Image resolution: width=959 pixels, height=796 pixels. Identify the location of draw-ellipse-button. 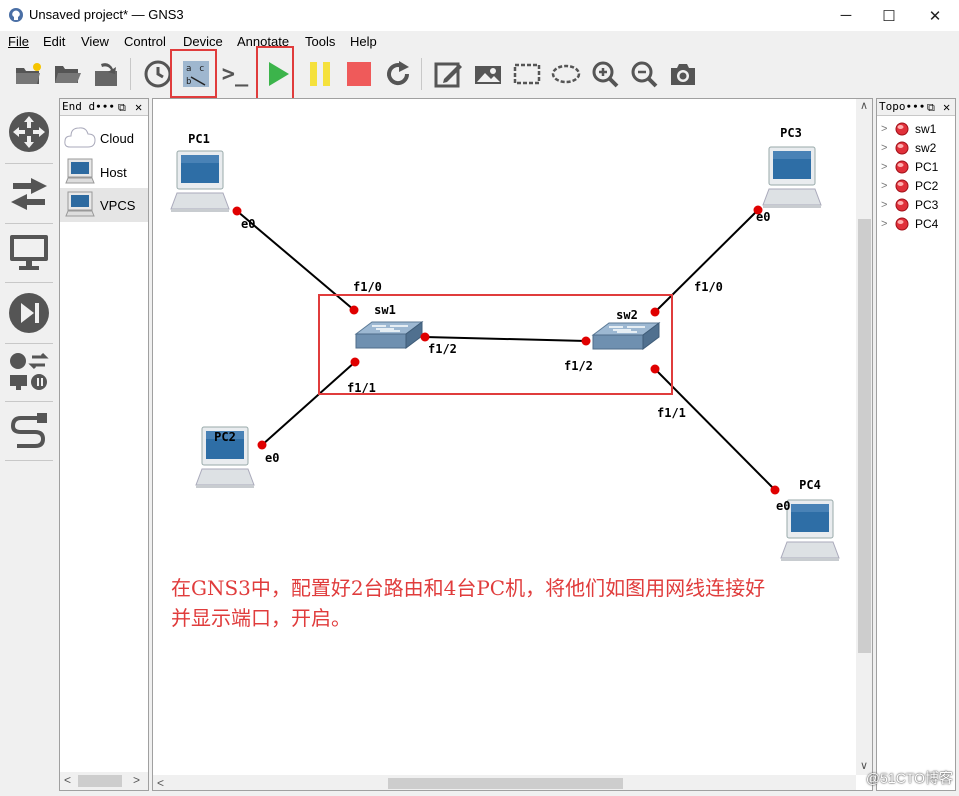
(566, 74).